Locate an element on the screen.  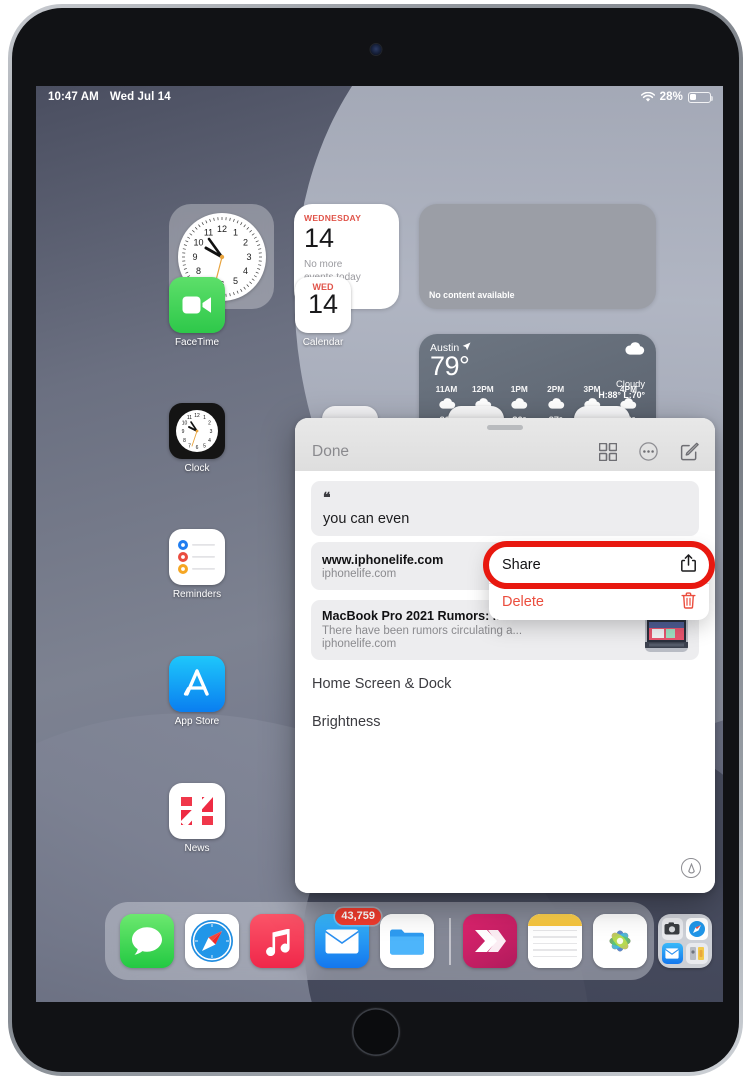
quote-text: you can even is located at coordinates (366, 519).